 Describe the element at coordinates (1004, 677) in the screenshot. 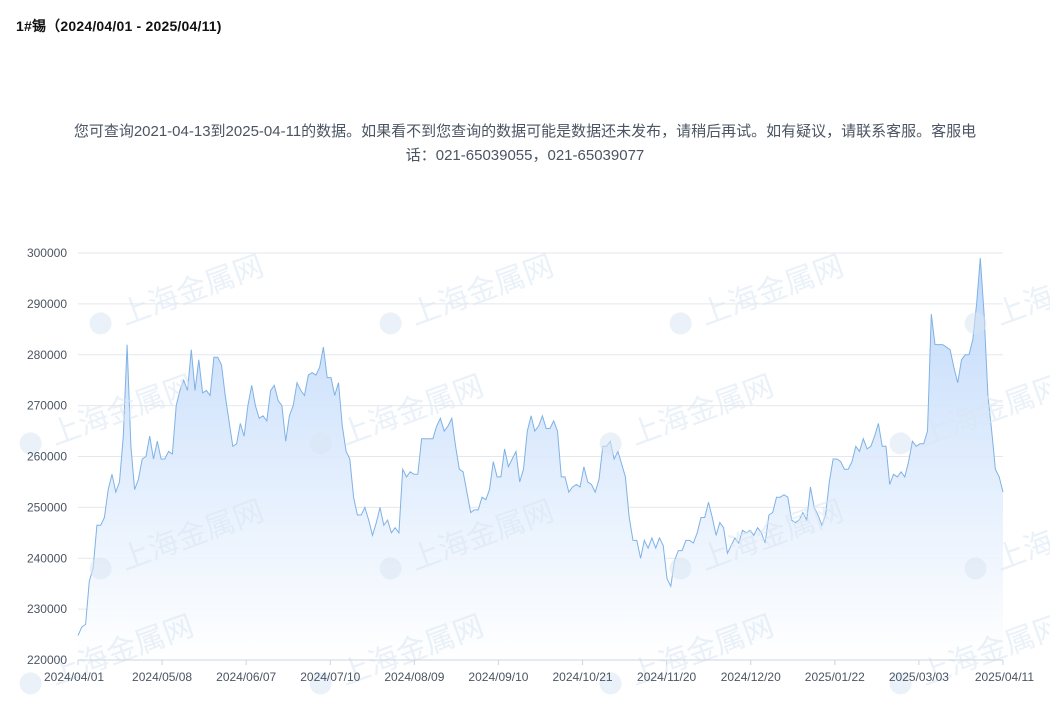

I see `x-tick-label: 2025/04/11` at that location.